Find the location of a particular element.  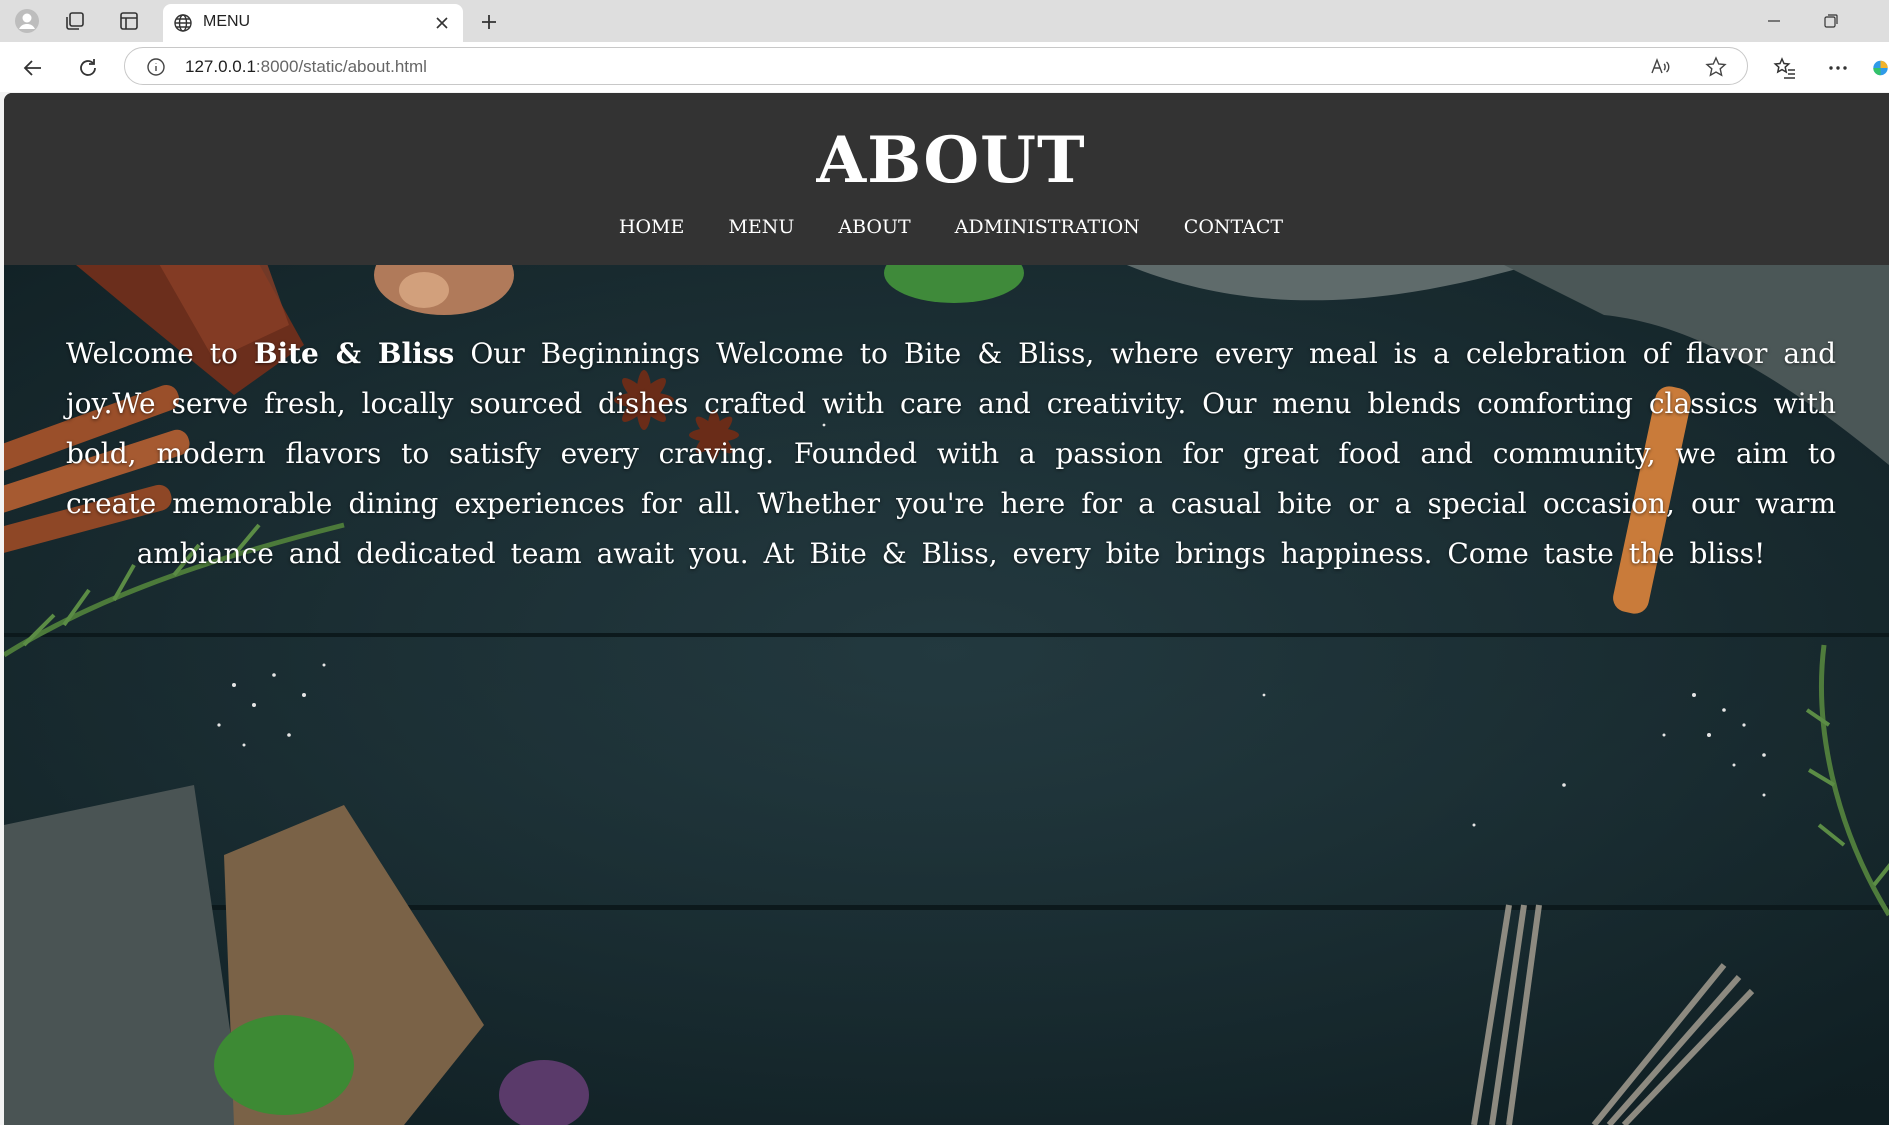

collections-icon is located at coordinates (75, 21).